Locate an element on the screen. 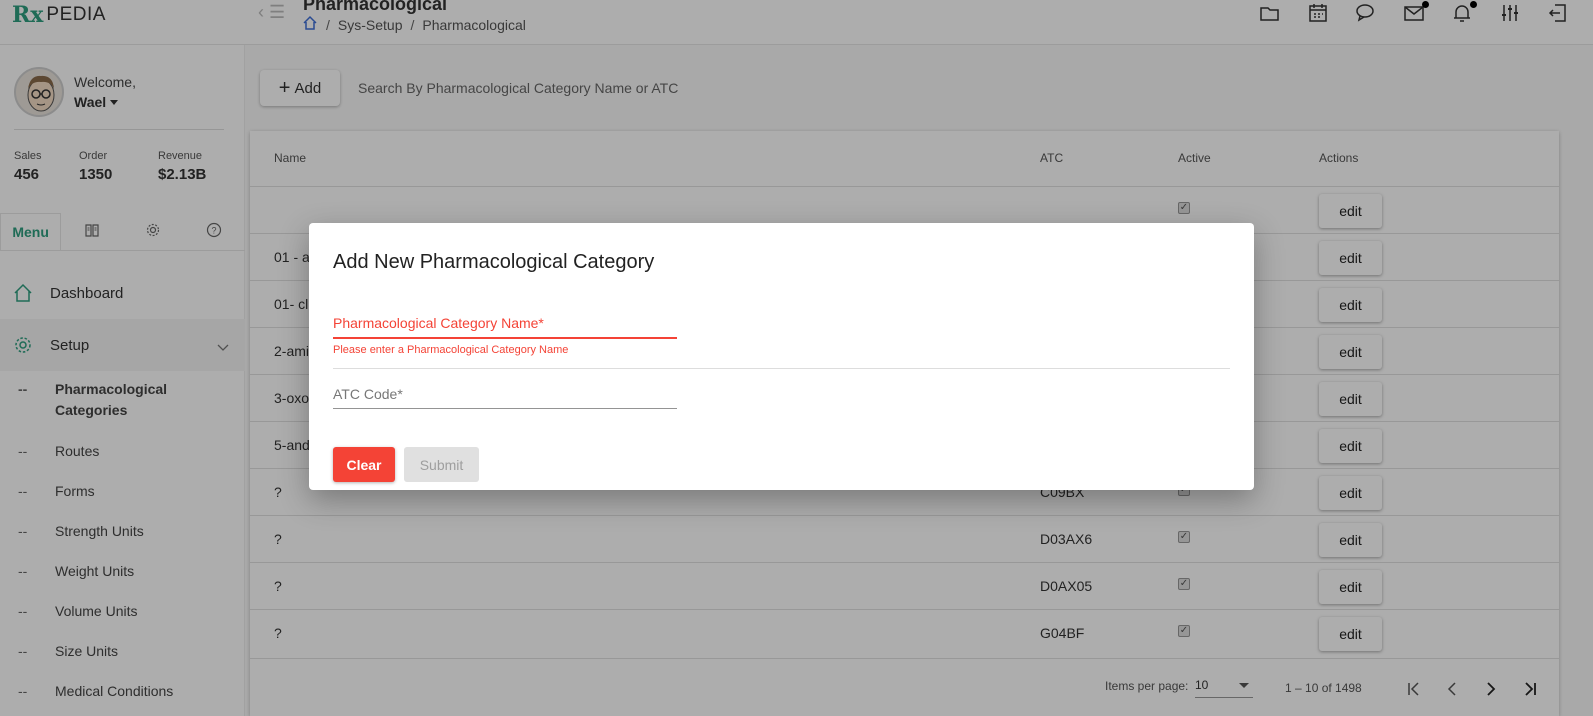  clear-button: Clear is located at coordinates (364, 464).